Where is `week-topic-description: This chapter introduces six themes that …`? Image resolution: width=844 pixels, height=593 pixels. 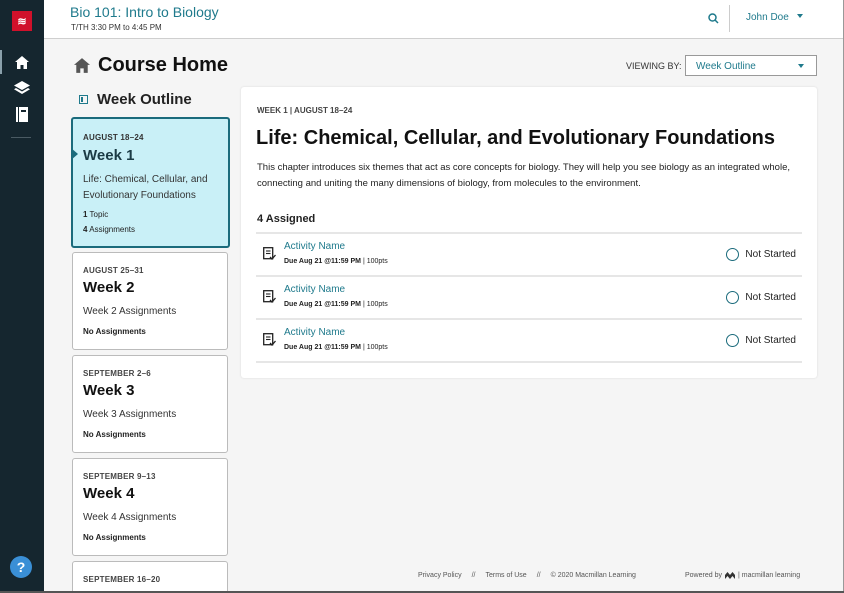 week-topic-description: This chapter introduces six themes that … is located at coordinates (523, 175).